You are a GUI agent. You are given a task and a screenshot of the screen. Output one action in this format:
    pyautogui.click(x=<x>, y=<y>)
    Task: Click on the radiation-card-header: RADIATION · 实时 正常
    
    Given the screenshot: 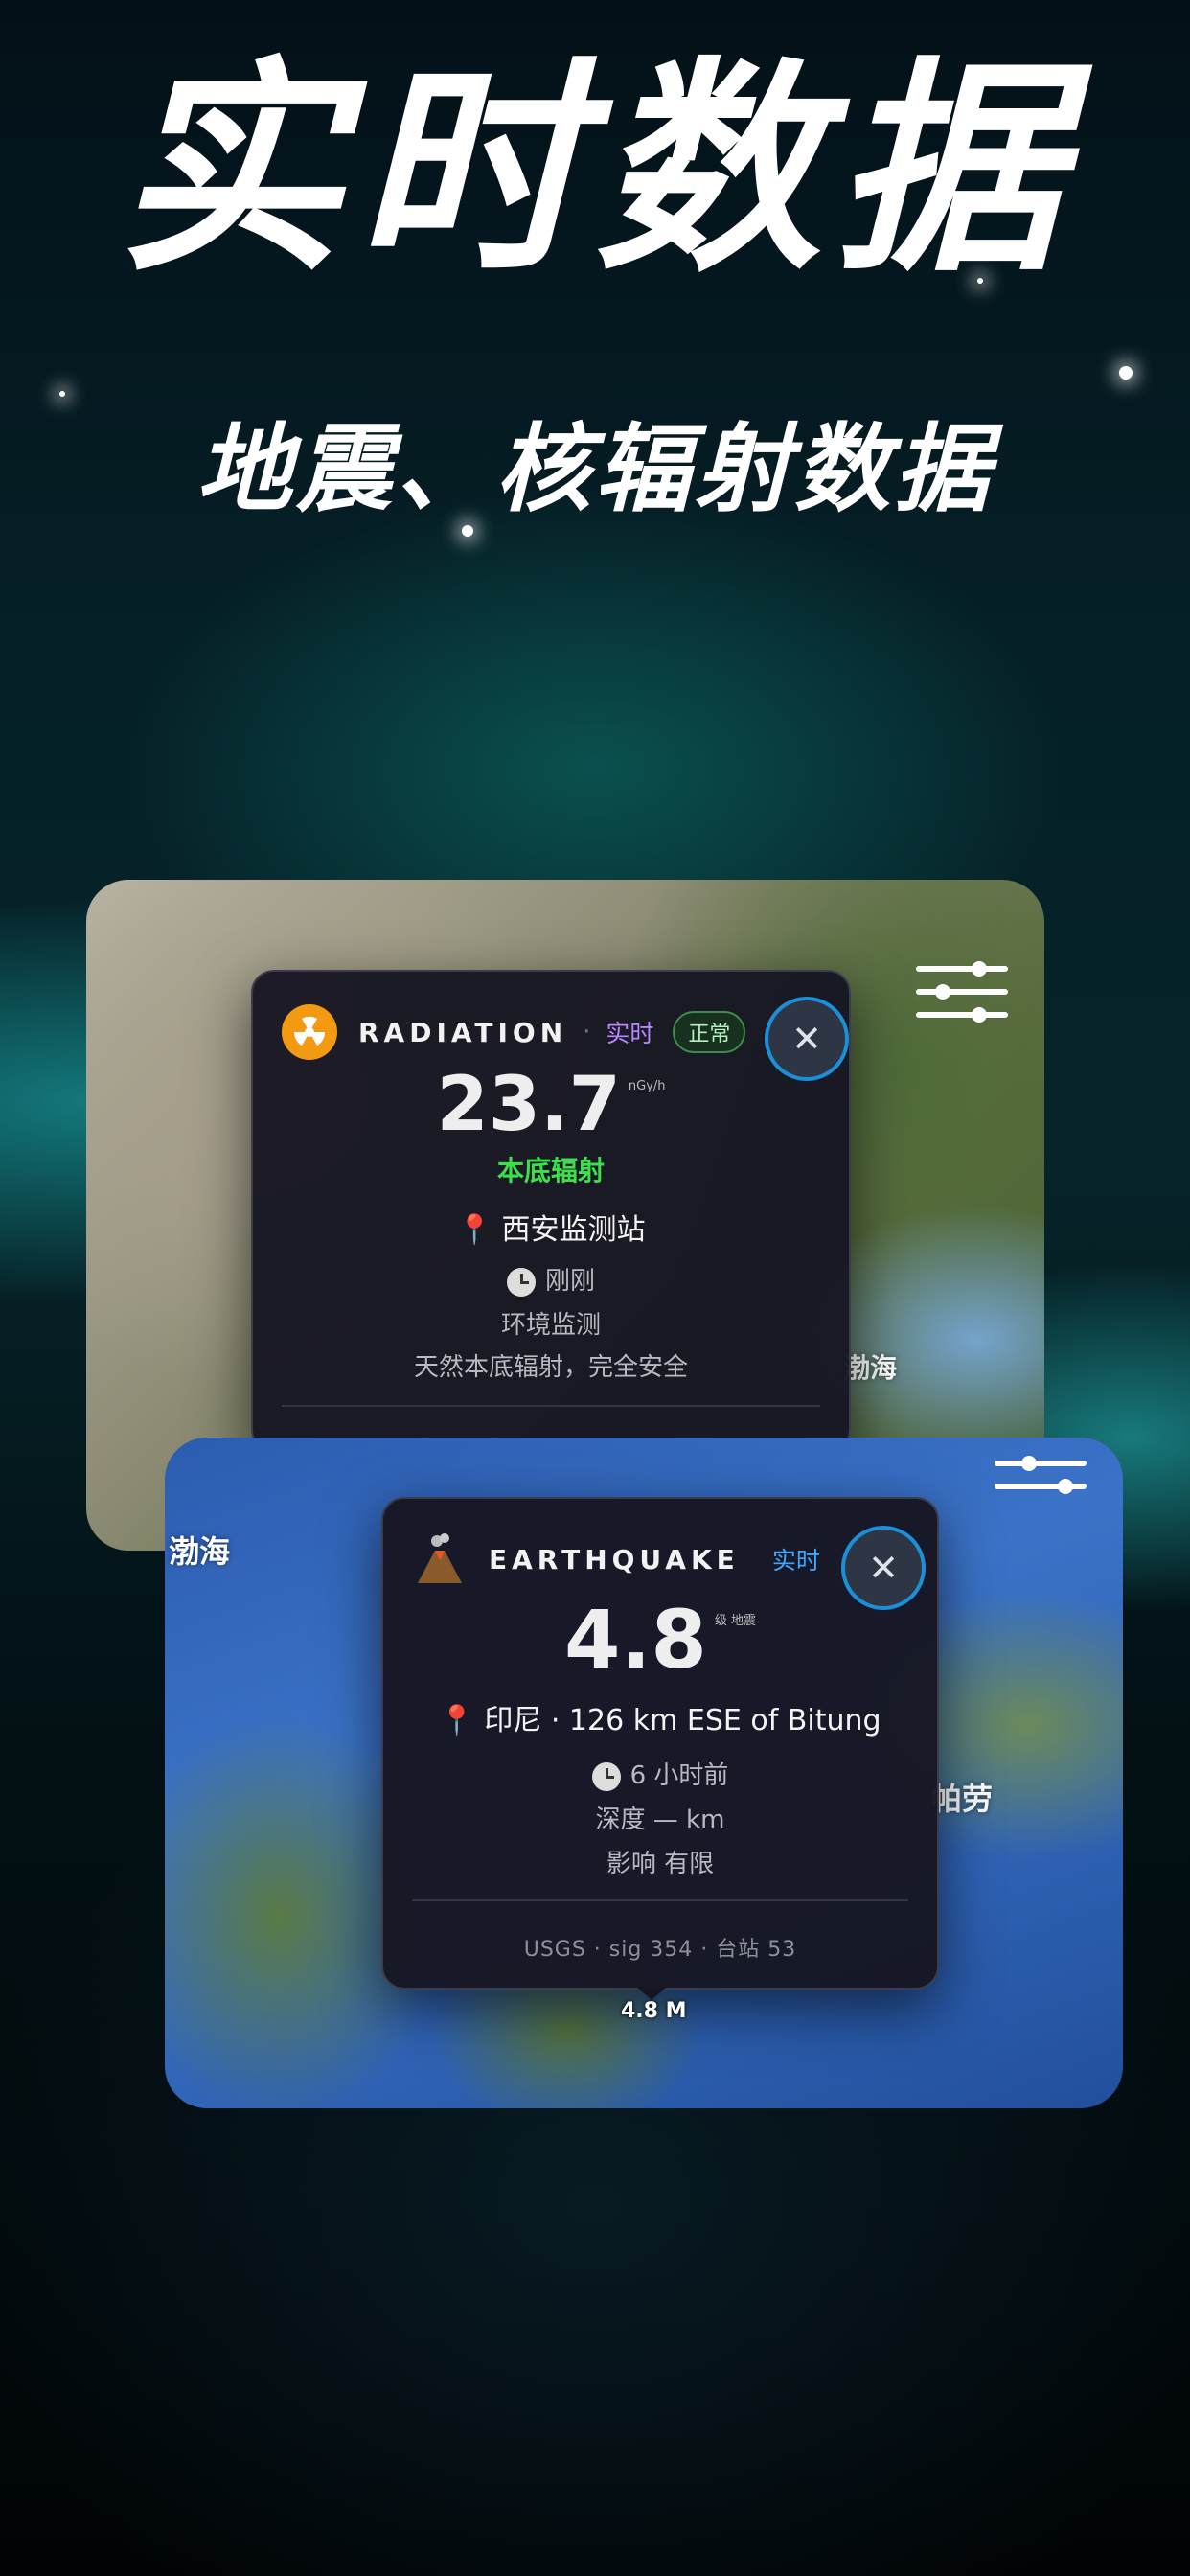 What is the action you would take?
    pyautogui.click(x=551, y=1032)
    